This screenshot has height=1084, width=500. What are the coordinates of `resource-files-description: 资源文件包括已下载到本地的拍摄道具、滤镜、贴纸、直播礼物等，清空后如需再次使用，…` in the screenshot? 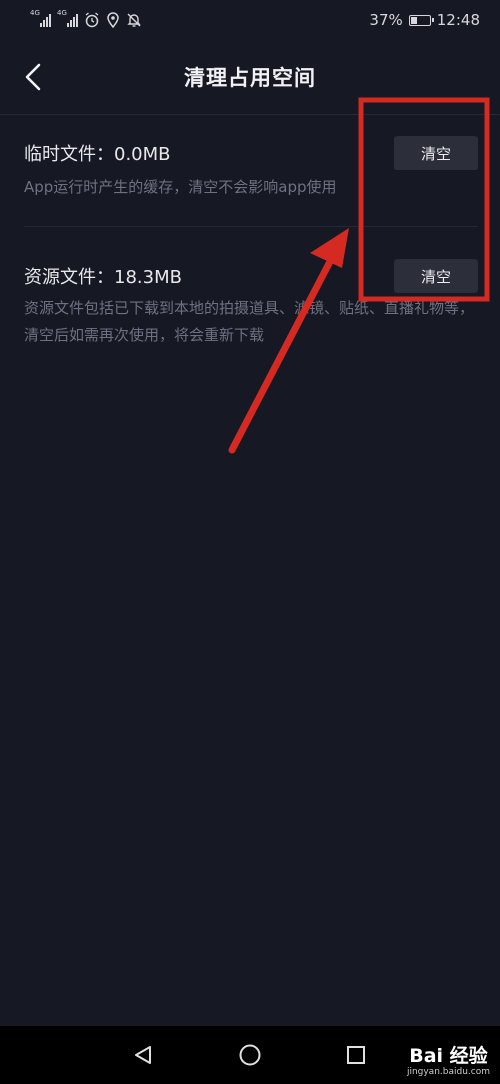 It's located at (249, 321).